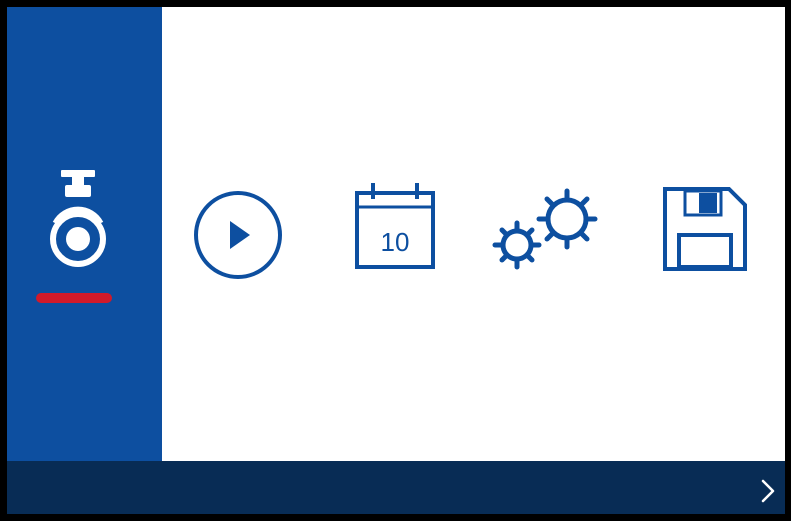 This screenshot has height=521, width=791. I want to click on selected-underline, so click(74, 298).